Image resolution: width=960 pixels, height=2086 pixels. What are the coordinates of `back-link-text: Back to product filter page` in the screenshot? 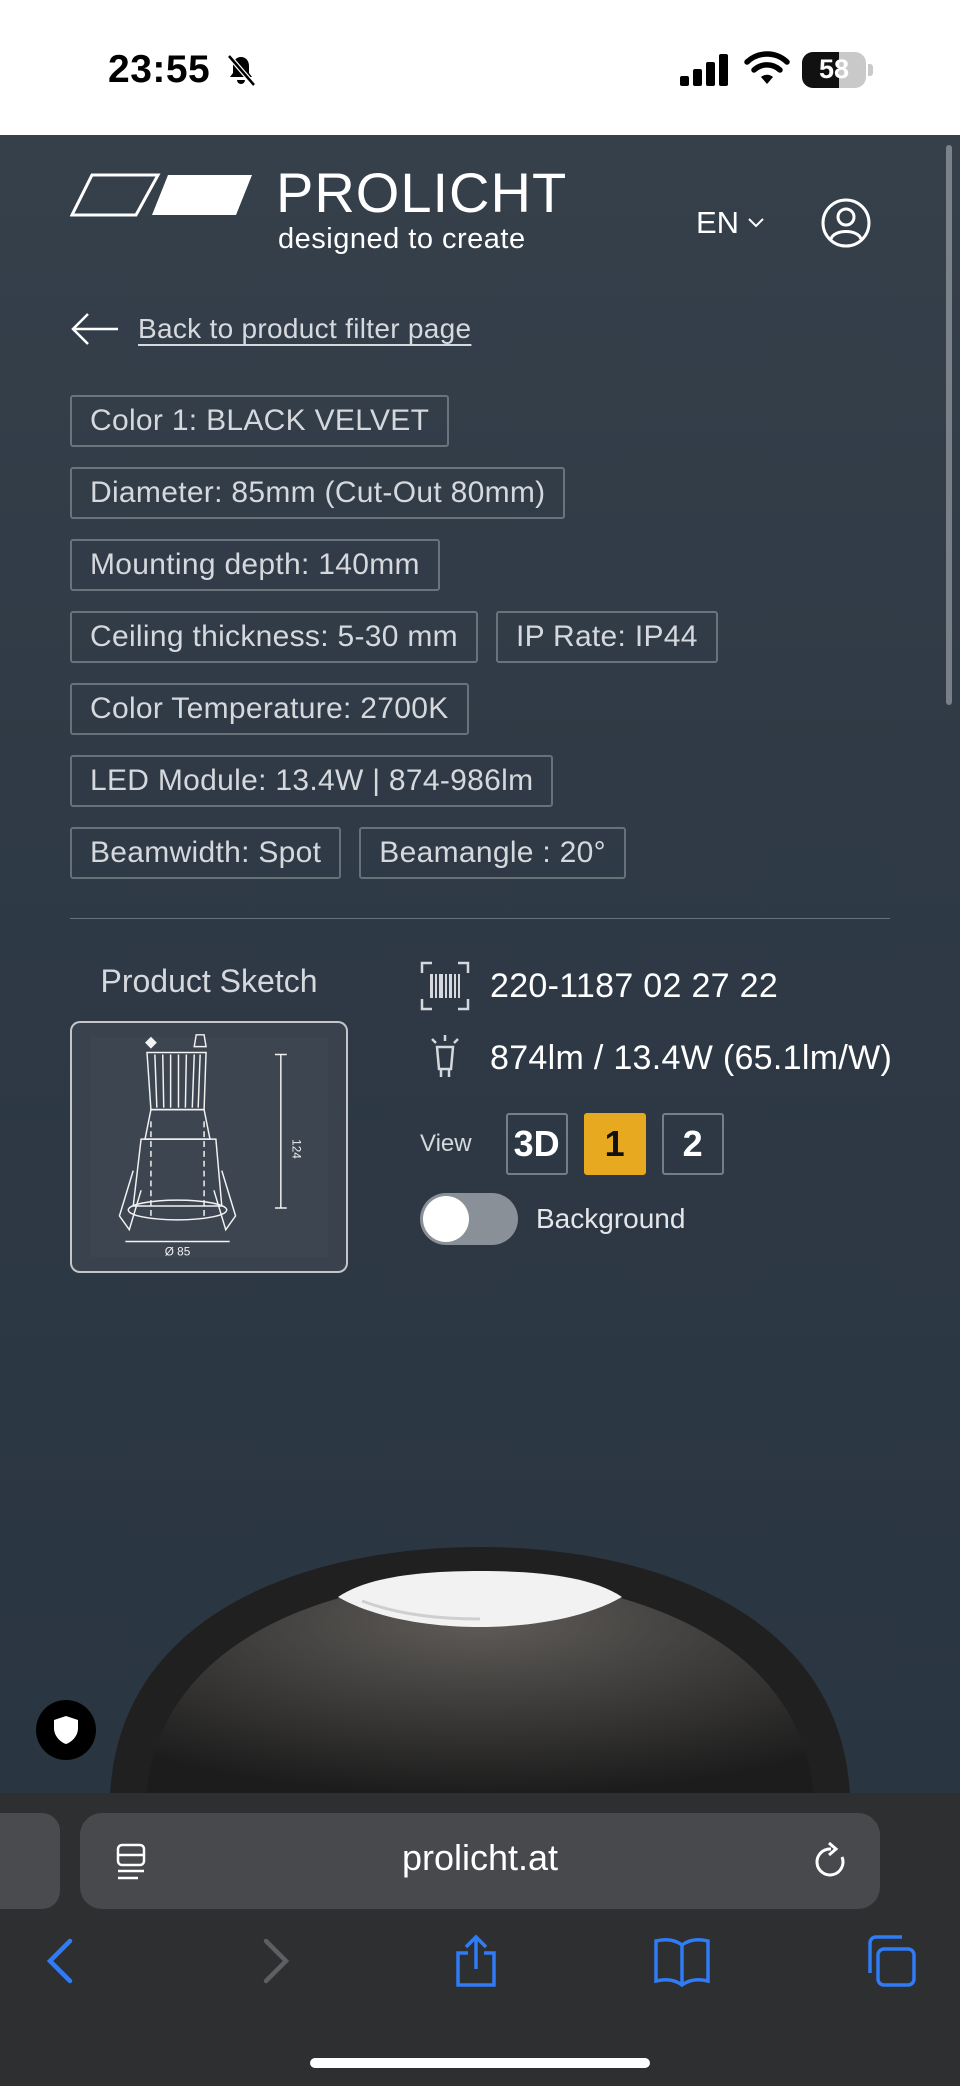 It's located at (305, 328).